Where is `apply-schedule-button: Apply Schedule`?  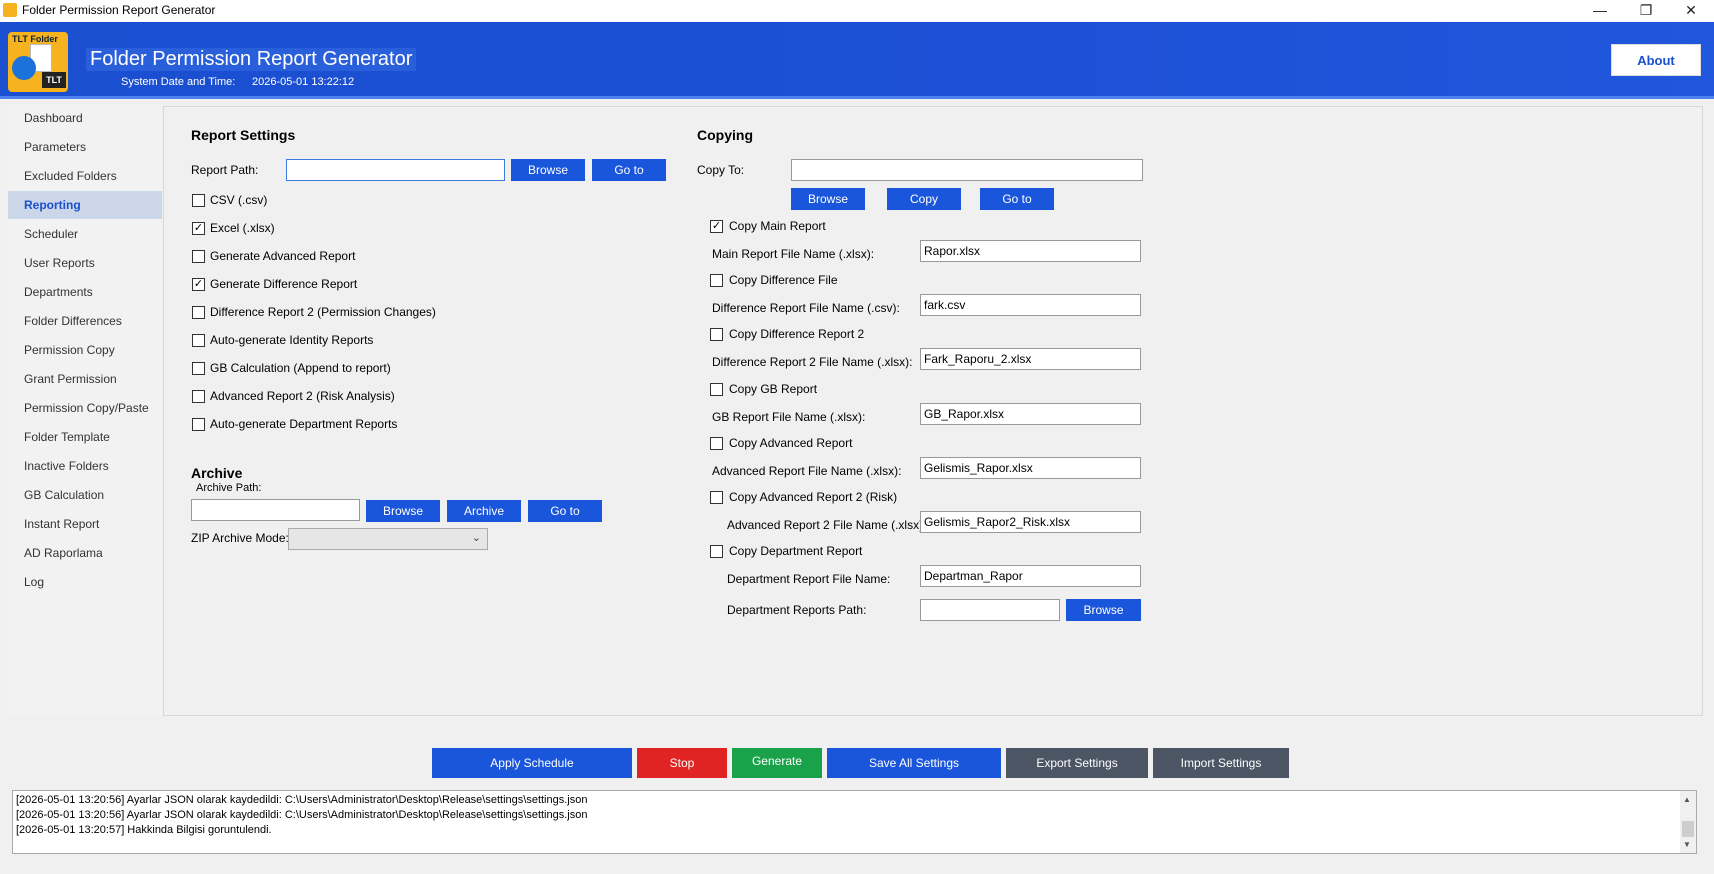
apply-schedule-button: Apply Schedule is located at coordinates (532, 763).